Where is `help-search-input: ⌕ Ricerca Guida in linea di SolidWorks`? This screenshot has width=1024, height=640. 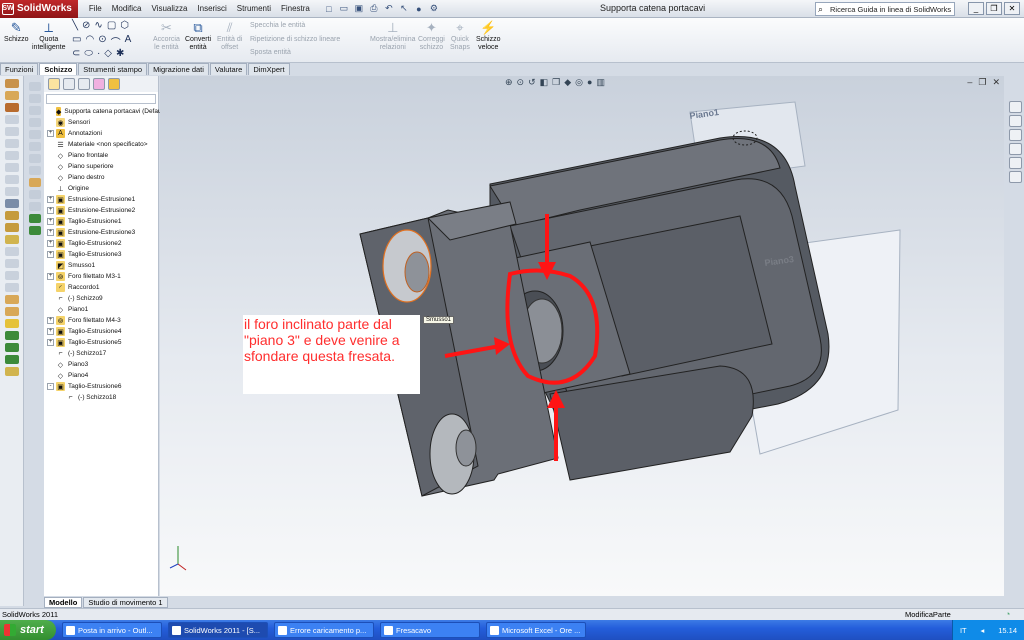 help-search-input: ⌕ Ricerca Guida in linea di SolidWorks is located at coordinates (885, 9).